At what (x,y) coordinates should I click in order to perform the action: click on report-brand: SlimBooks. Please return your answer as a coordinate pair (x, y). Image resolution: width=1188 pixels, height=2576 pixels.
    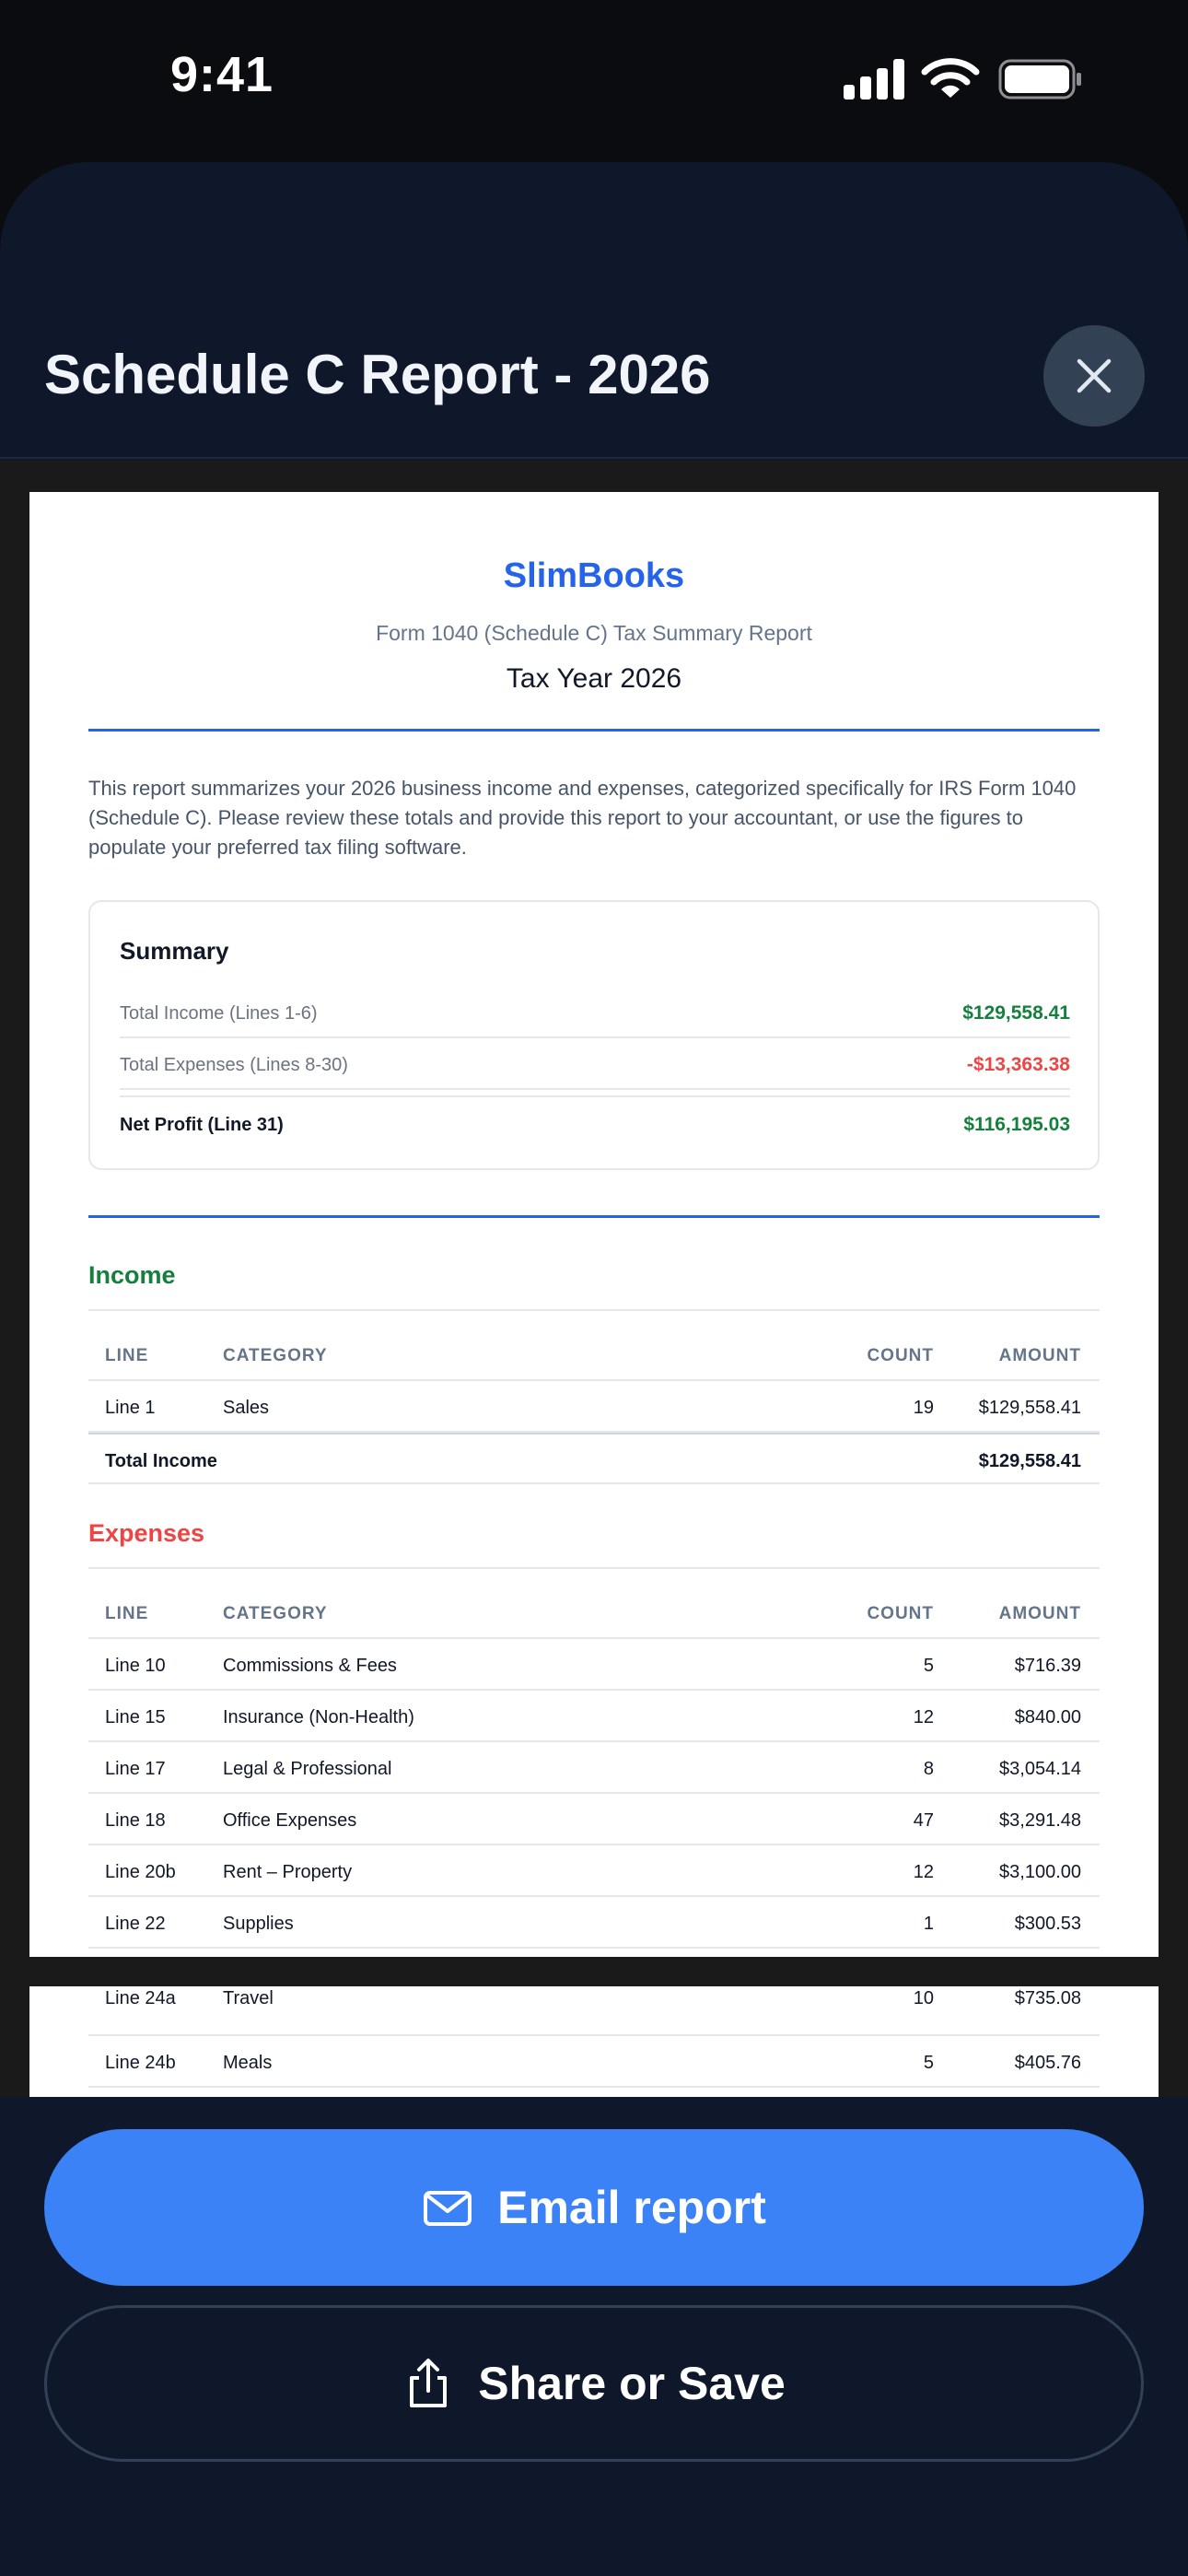
    Looking at the image, I should click on (594, 575).